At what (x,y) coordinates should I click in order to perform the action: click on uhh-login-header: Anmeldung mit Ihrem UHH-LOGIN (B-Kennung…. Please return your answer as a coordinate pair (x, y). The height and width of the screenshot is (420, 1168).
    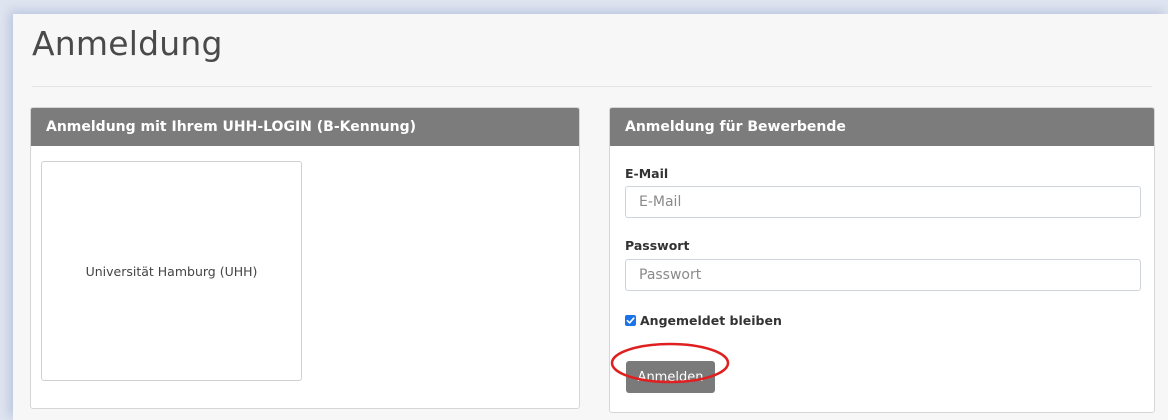
    Looking at the image, I should click on (305, 127).